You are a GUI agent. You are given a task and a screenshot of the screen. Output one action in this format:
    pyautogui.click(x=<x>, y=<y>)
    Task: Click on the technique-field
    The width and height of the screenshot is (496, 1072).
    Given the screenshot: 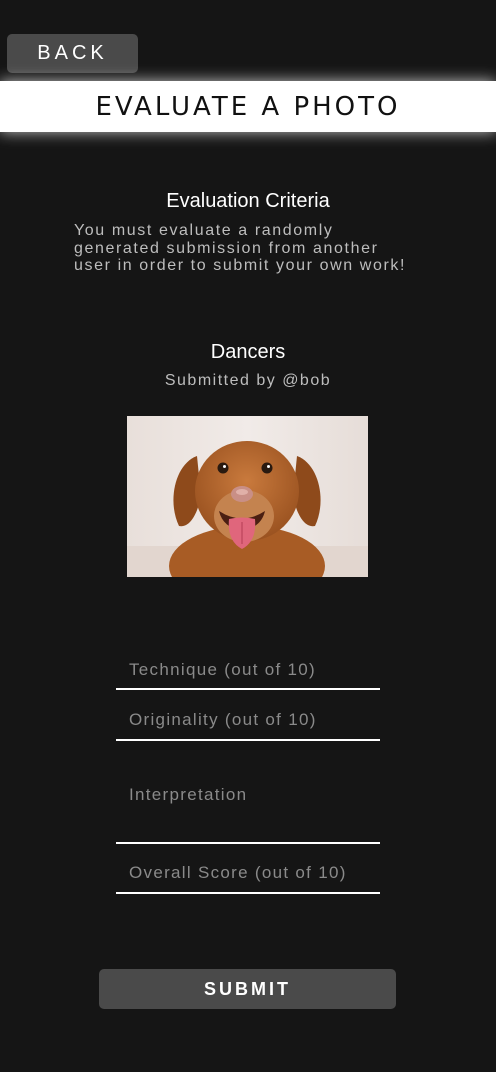 What is the action you would take?
    pyautogui.click(x=248, y=670)
    